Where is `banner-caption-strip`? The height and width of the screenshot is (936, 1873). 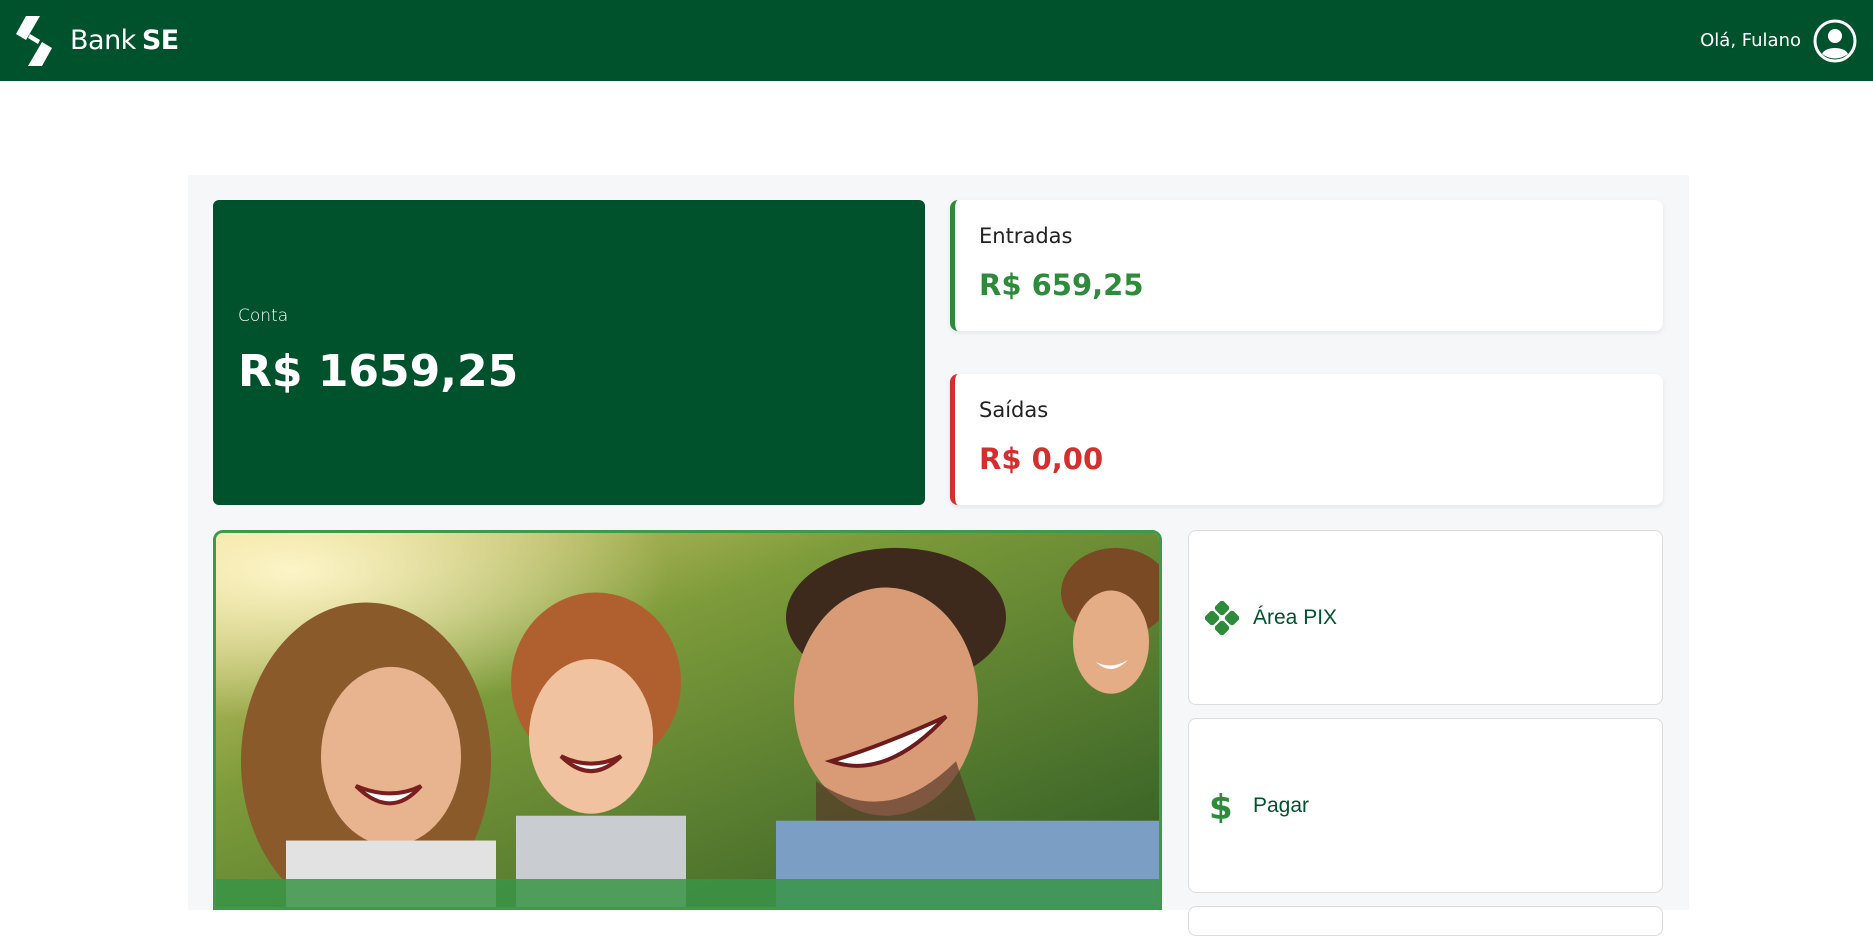
banner-caption-strip is located at coordinates (687, 893).